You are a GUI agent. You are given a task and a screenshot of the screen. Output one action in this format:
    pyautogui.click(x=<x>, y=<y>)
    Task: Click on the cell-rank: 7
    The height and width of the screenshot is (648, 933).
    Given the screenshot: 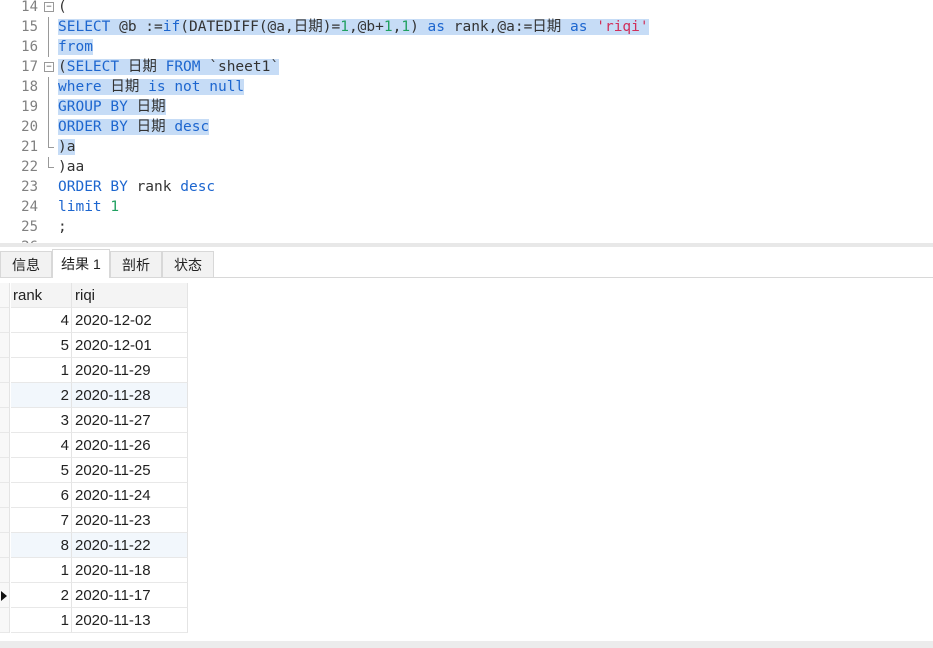 What is the action you would take?
    pyautogui.click(x=41, y=520)
    